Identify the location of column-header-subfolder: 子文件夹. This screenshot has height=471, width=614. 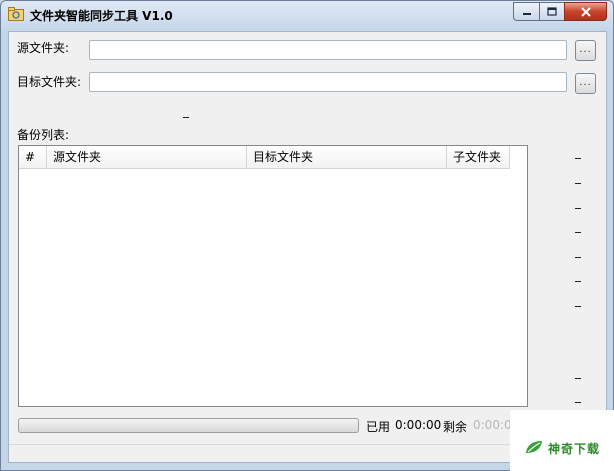
(478, 157).